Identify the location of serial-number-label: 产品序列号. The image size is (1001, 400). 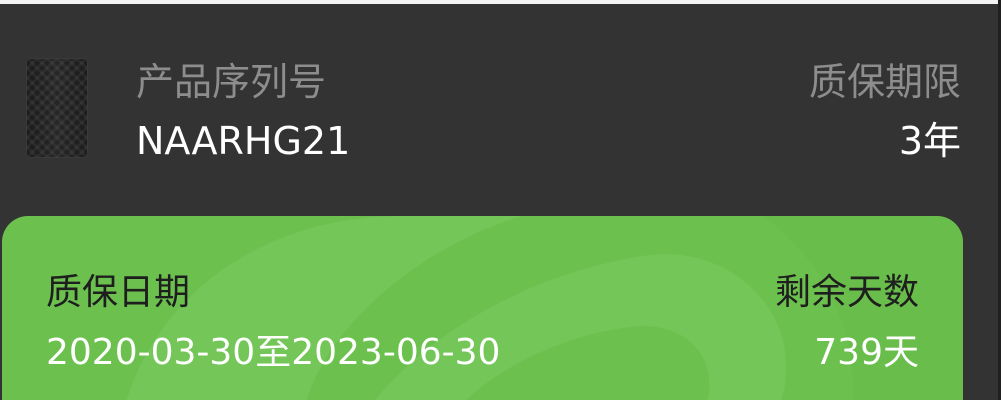
(231, 82).